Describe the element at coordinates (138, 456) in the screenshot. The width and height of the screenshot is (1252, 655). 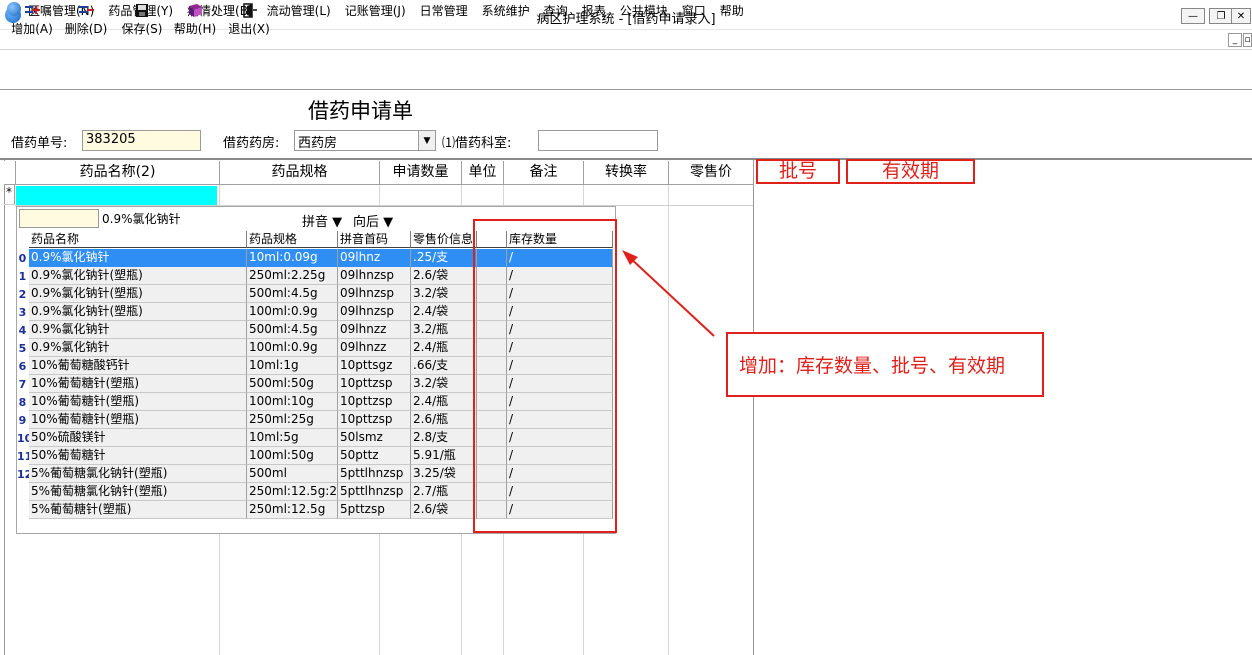
I see `popup-cell-drug-name: 50%葡萄糖针` at that location.